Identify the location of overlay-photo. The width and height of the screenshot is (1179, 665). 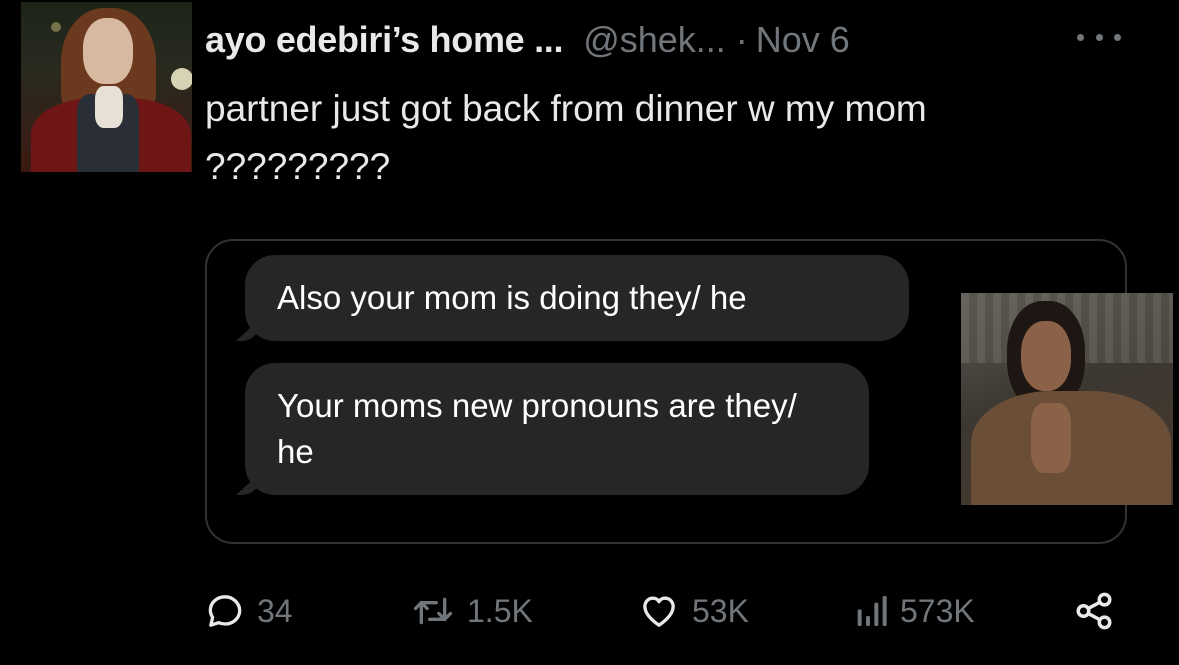
(1067, 399).